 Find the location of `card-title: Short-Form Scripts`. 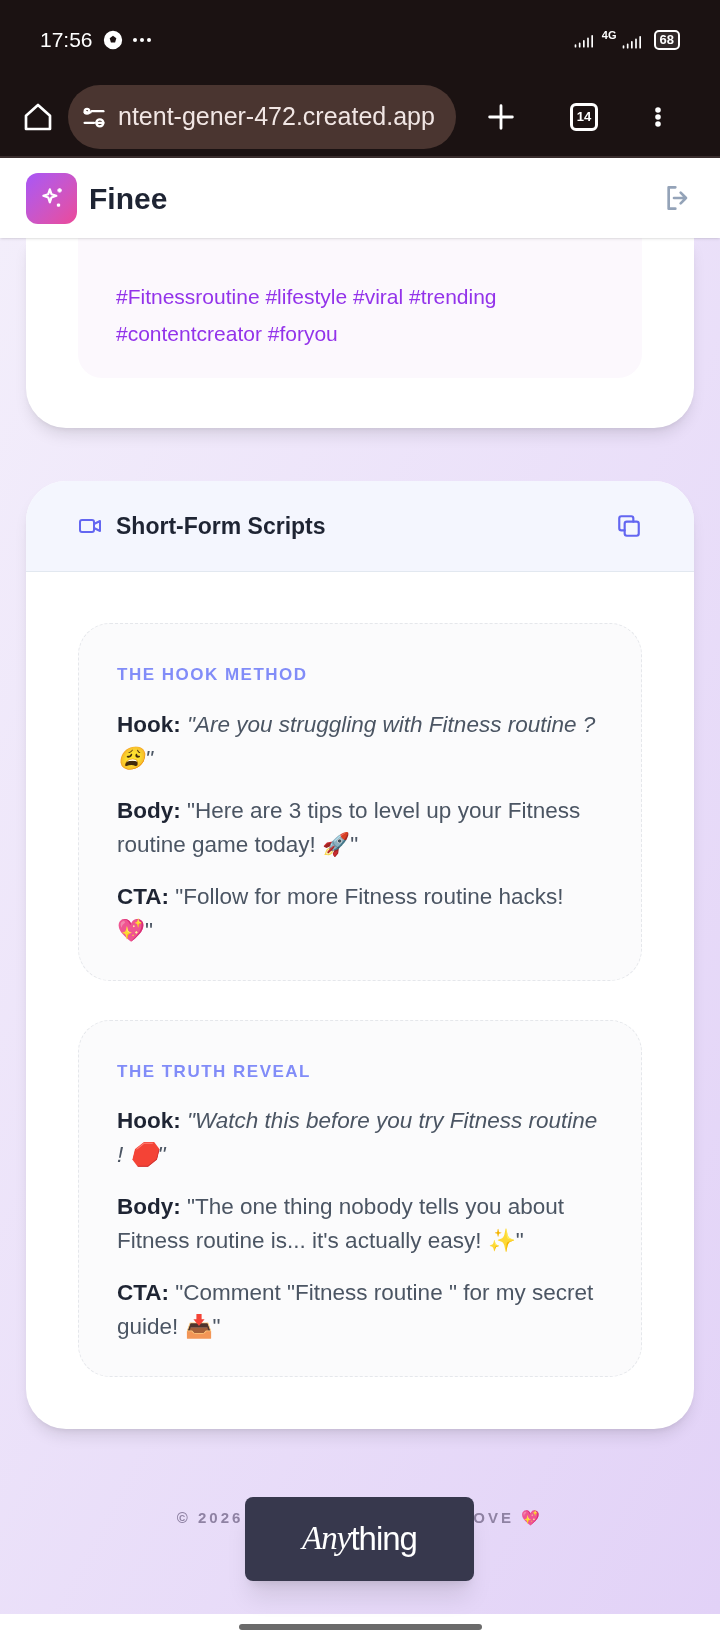

card-title: Short-Form Scripts is located at coordinates (221, 526).